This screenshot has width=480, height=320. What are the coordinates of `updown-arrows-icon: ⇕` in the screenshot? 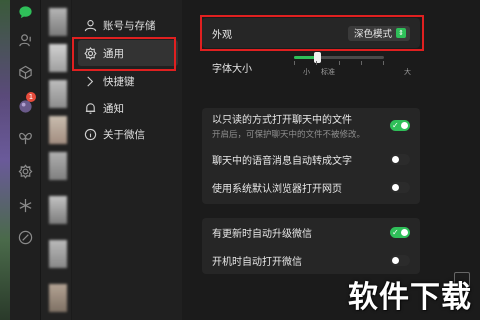 It's located at (401, 33).